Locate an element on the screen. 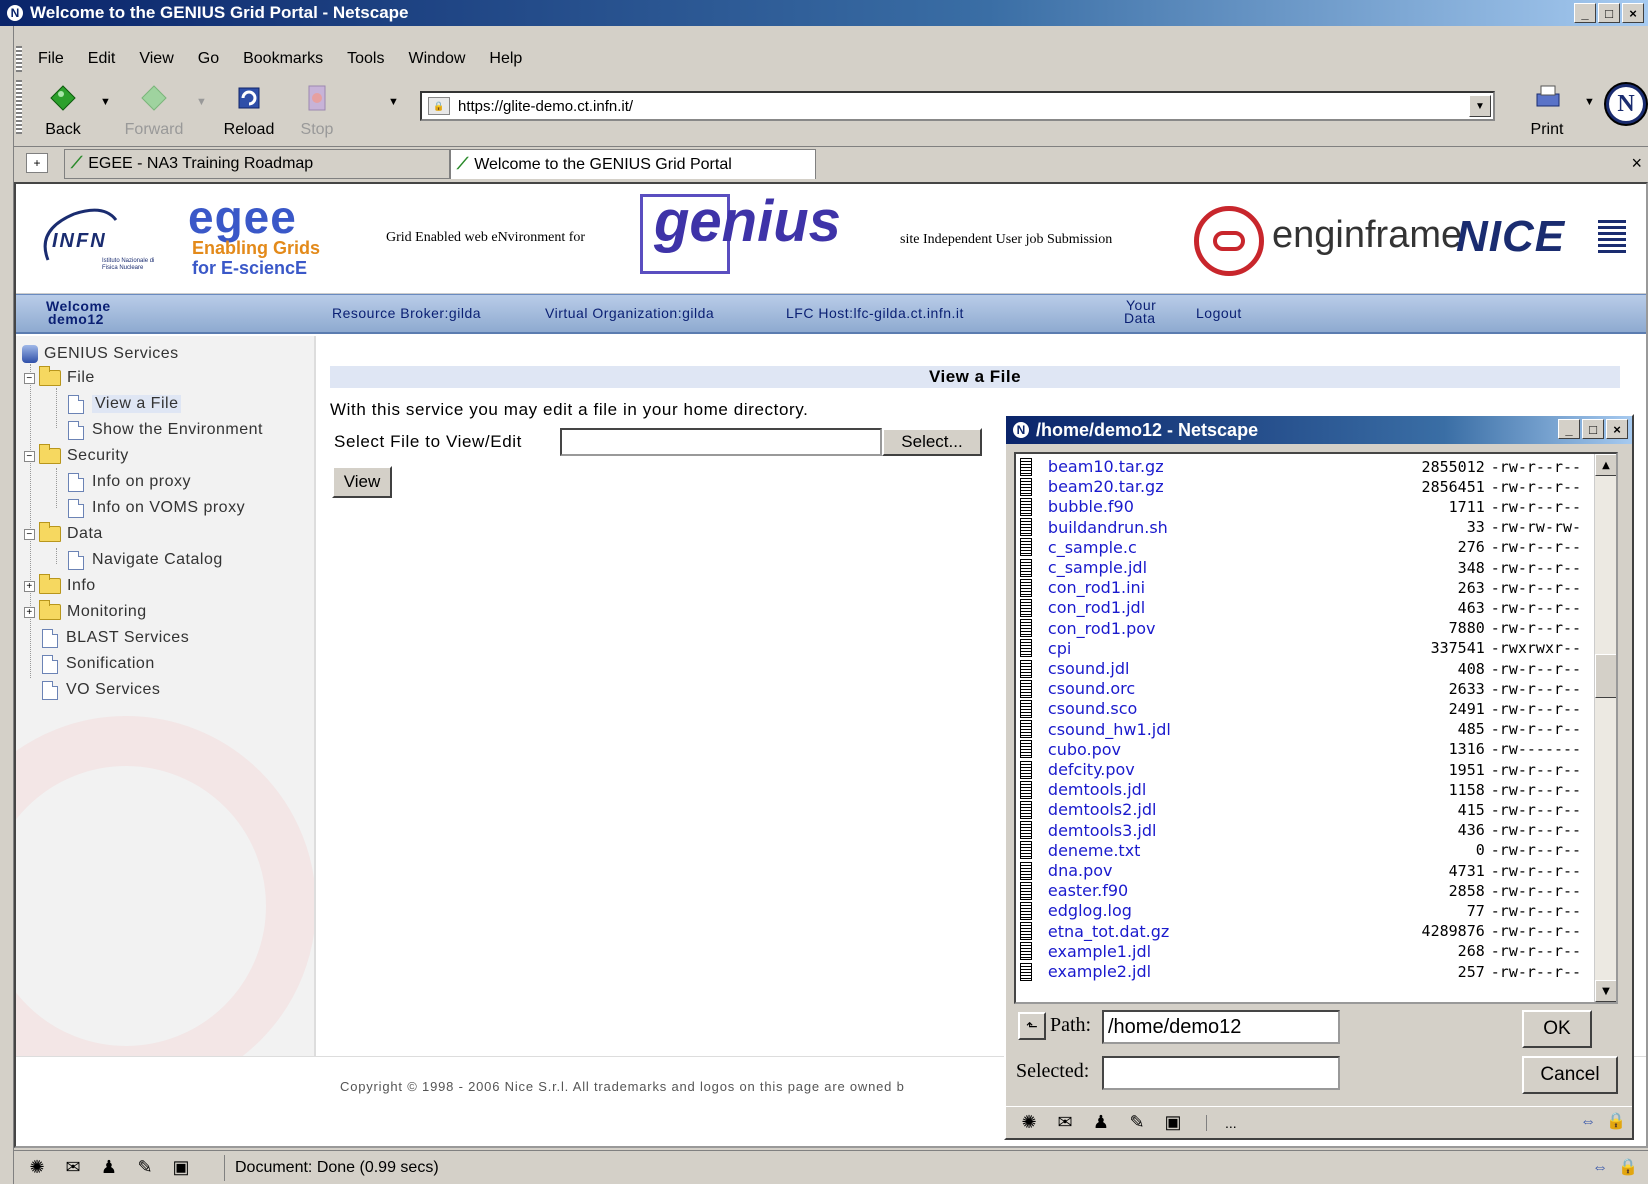 The image size is (1648, 1184). tab-genius-portal: ⟋ Welcome to the GENIUS Grid Portal is located at coordinates (633, 164).